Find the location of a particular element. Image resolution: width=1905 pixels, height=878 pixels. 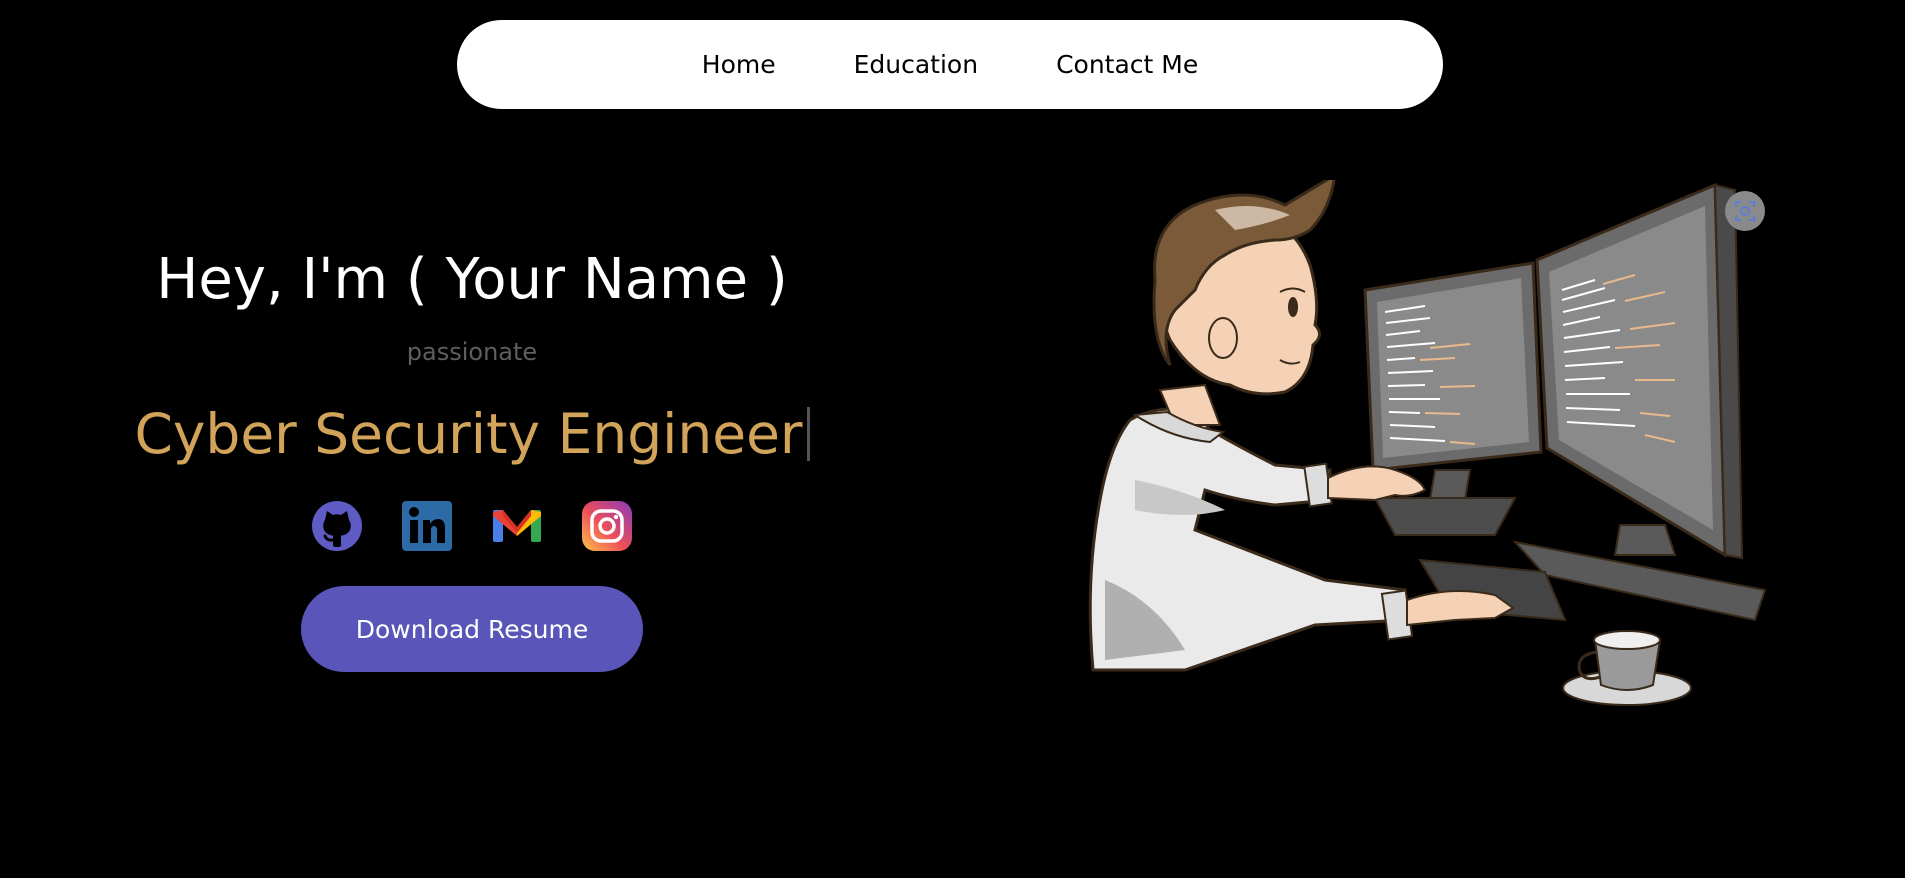

linkedin-icon is located at coordinates (427, 526).